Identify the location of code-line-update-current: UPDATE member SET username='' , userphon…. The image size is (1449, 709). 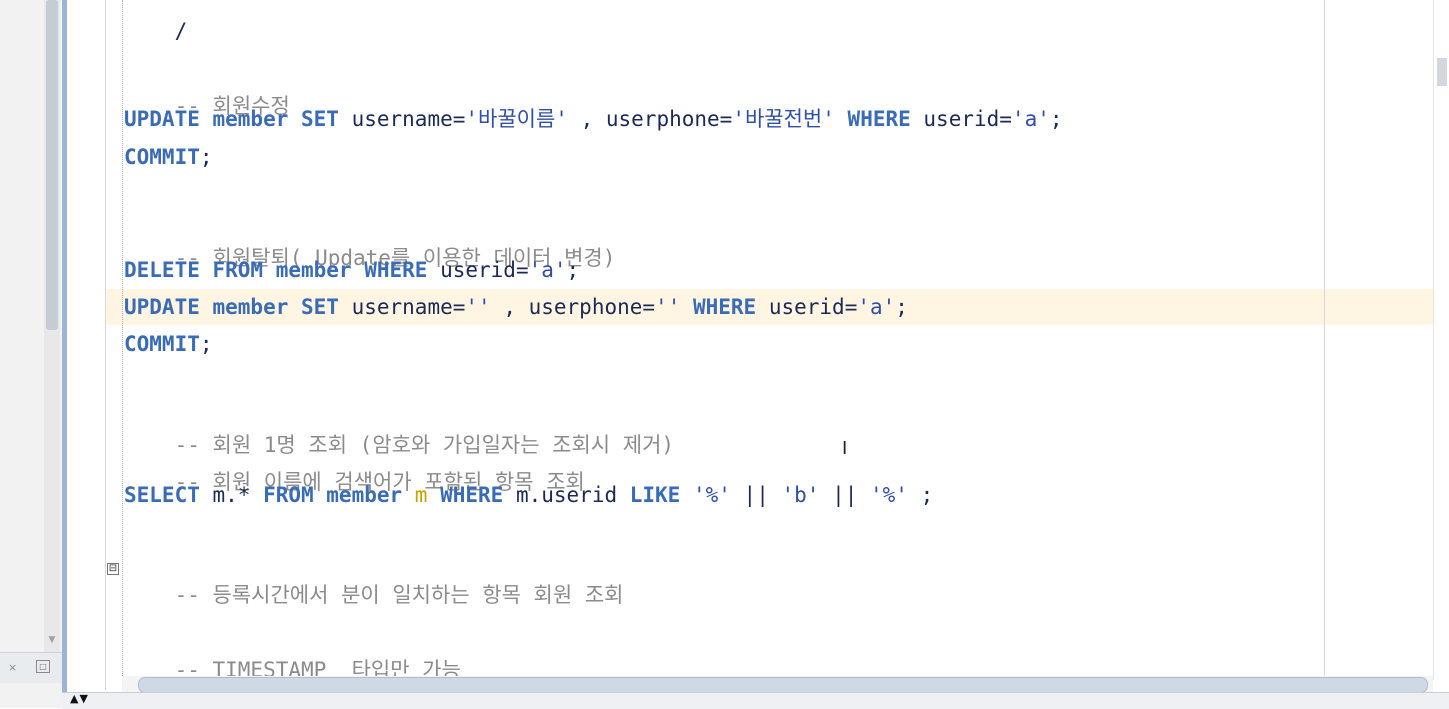
(516, 307).